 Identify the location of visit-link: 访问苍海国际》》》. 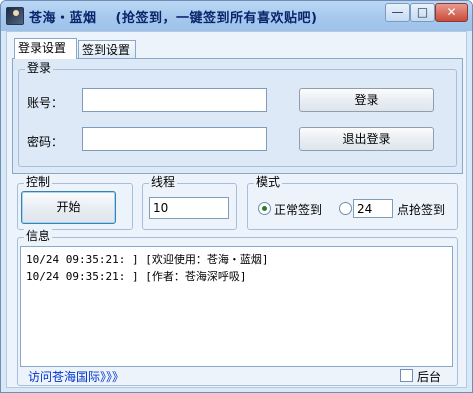
(76, 376).